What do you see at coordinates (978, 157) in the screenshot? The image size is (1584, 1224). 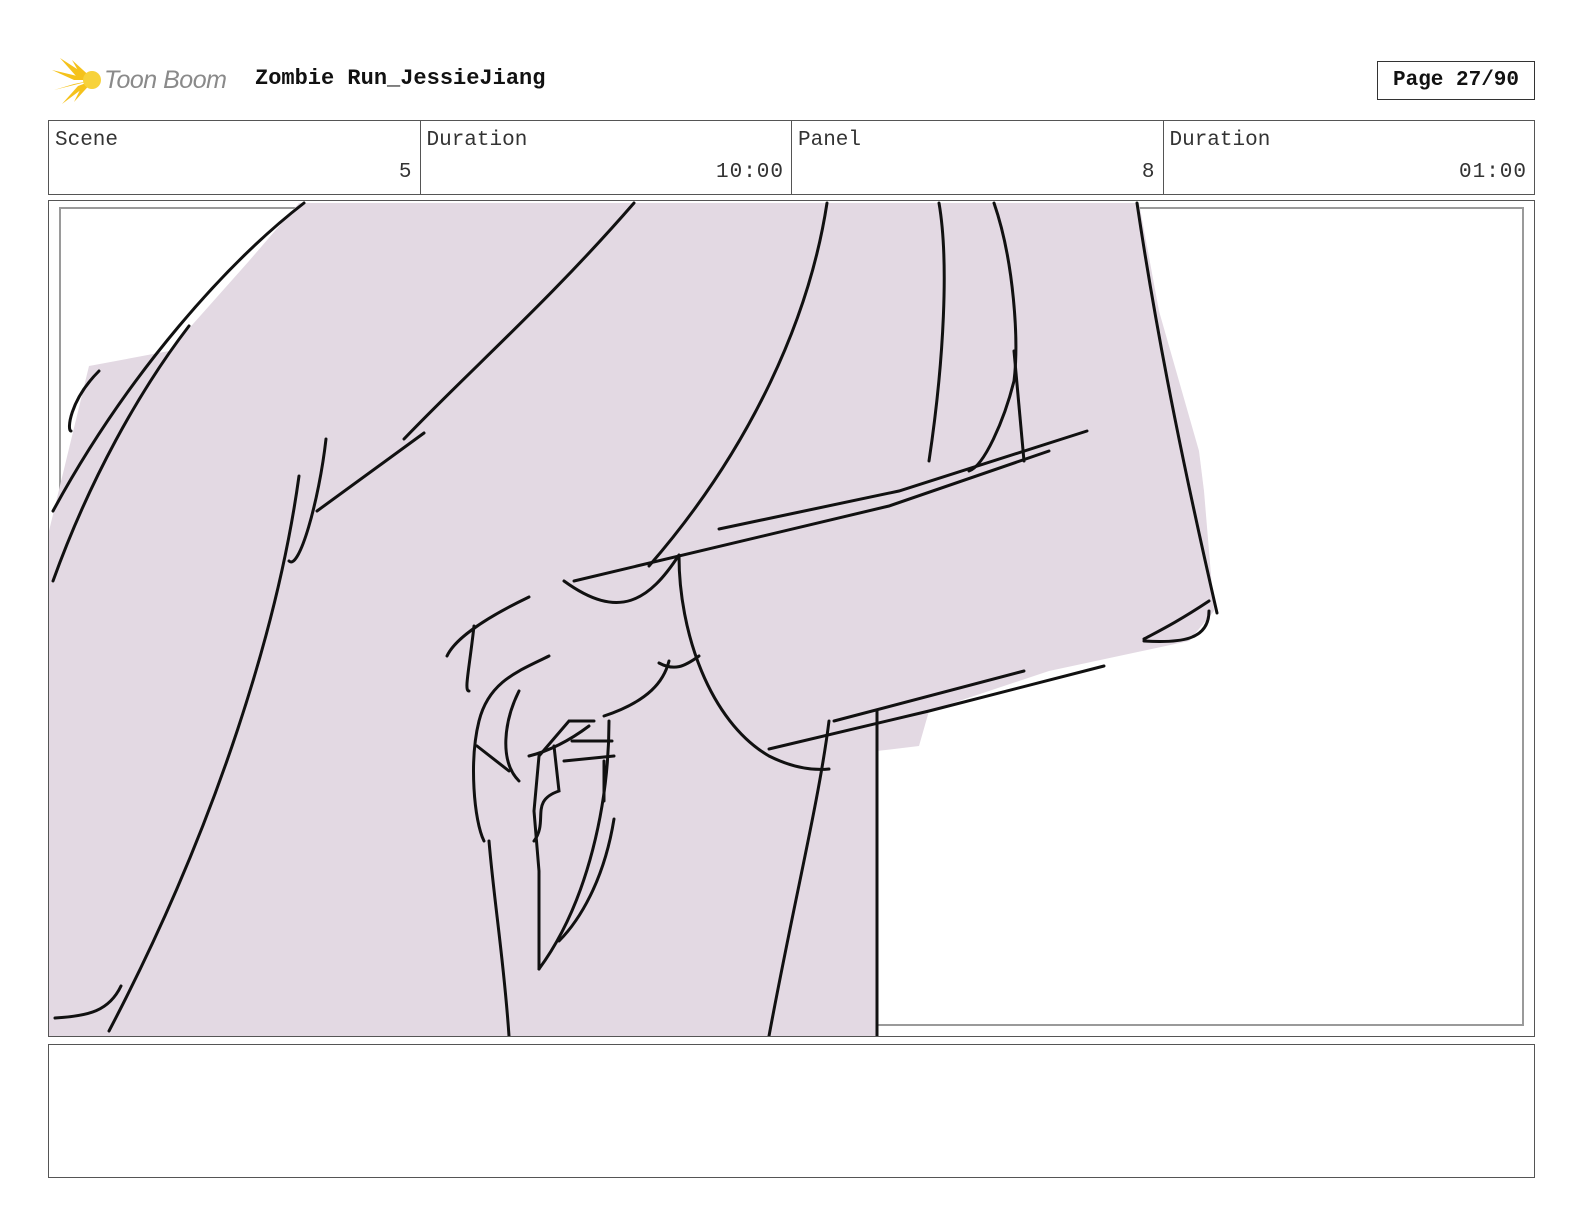 I see `panel-cell: Panel 8` at bounding box center [978, 157].